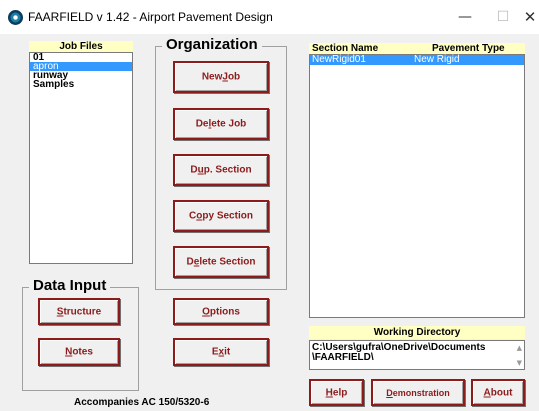  I want to click on section-table-header: Section Name Pavement Type, so click(417, 48).